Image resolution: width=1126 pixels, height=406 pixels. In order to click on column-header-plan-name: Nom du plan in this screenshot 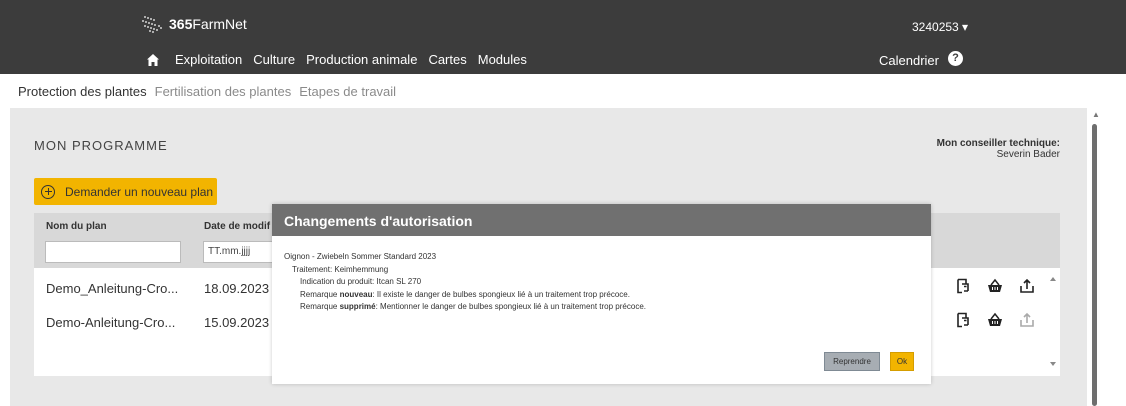, I will do `click(76, 226)`.